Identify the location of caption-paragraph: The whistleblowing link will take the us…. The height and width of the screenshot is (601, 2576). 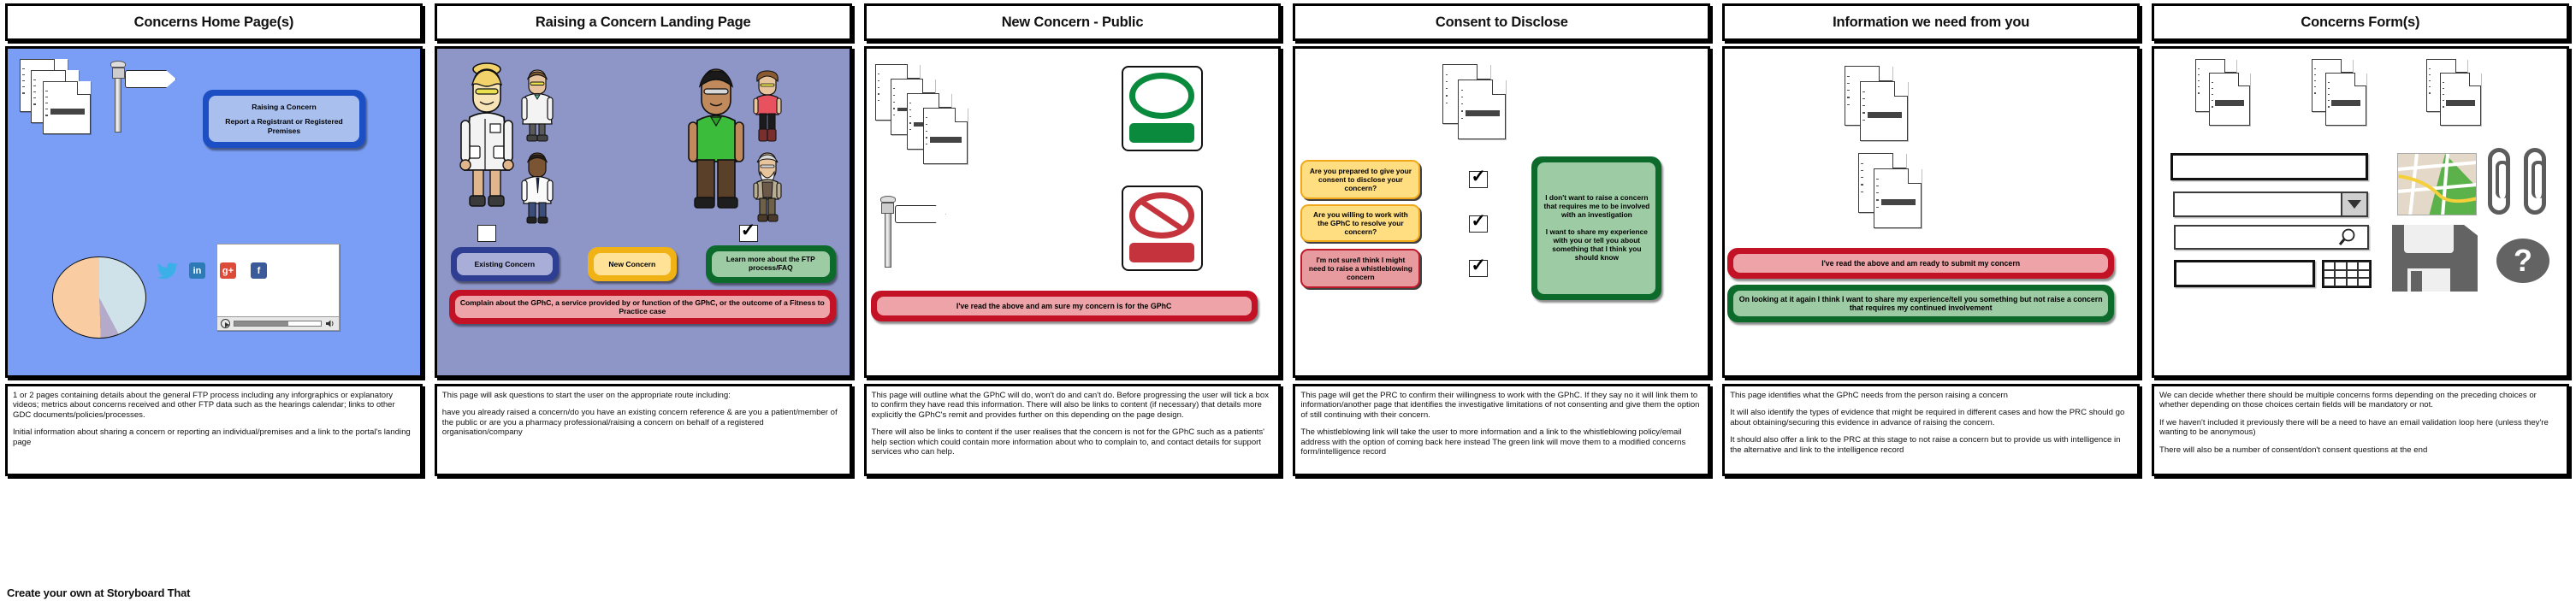
(1493, 442).